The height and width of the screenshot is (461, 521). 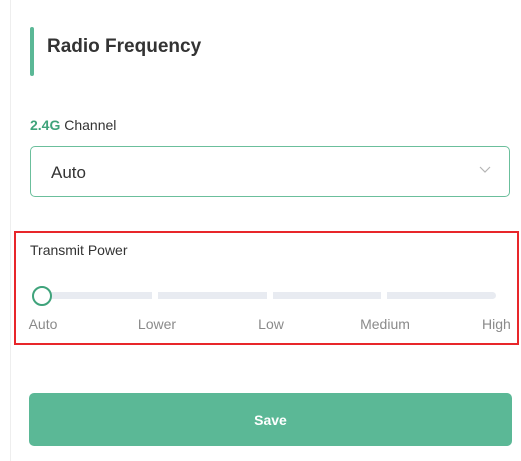 I want to click on transmit-power-slider-handle, so click(x=42, y=296).